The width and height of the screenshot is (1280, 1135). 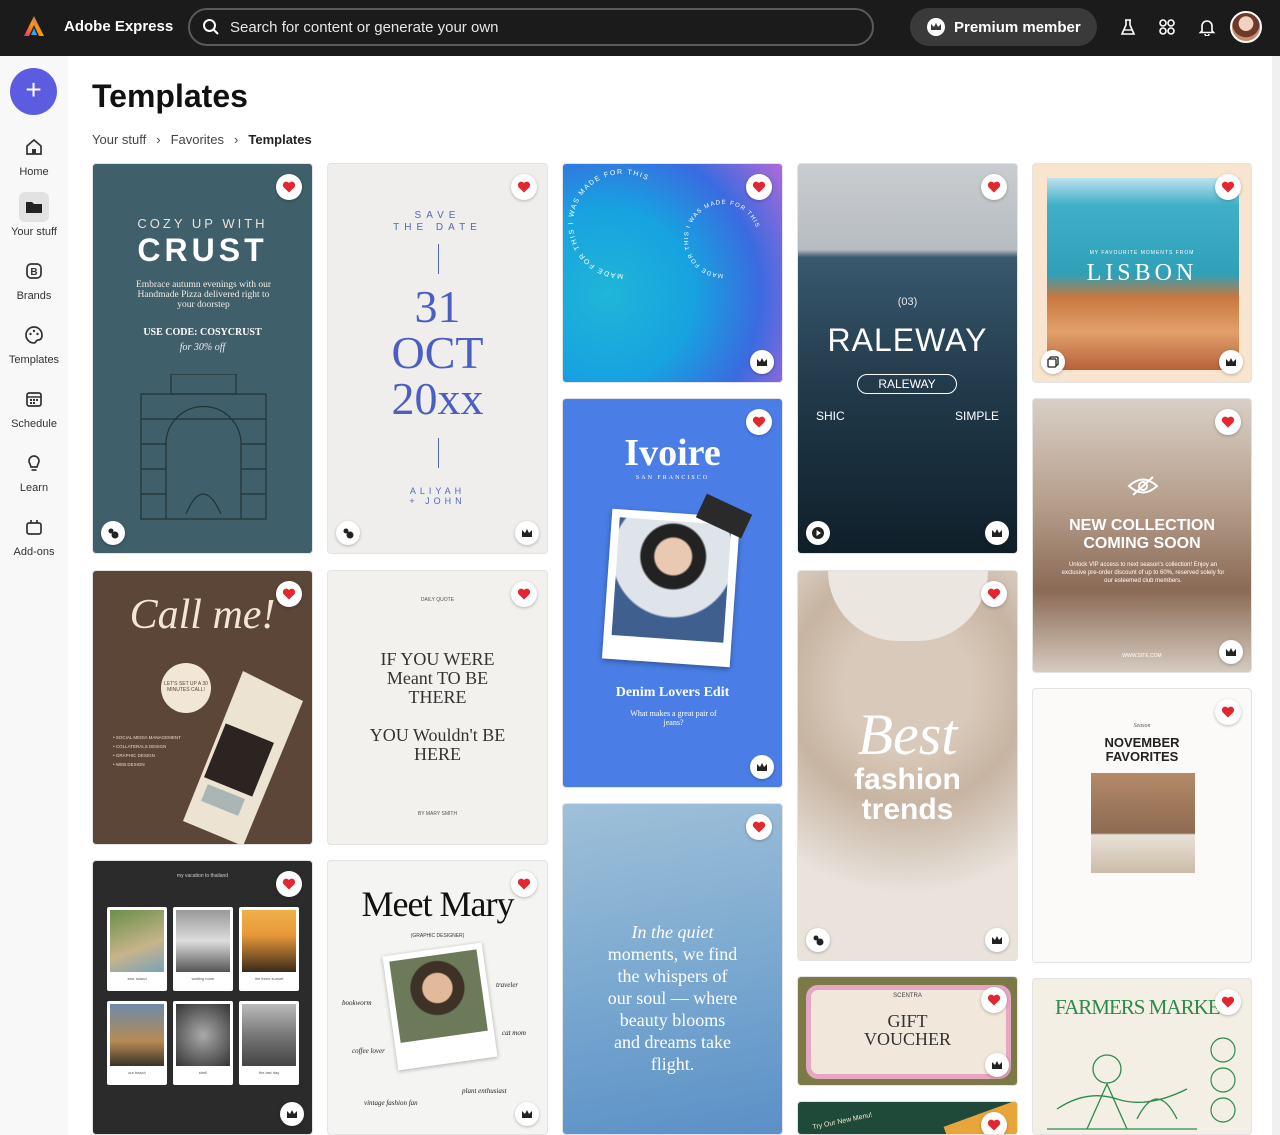 What do you see at coordinates (34, 471) in the screenshot?
I see `sidebar-item-learn: Learn` at bounding box center [34, 471].